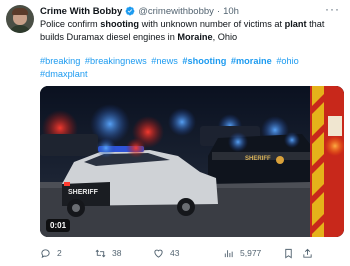  What do you see at coordinates (59, 253) in the screenshot?
I see `reply-count: 2` at bounding box center [59, 253].